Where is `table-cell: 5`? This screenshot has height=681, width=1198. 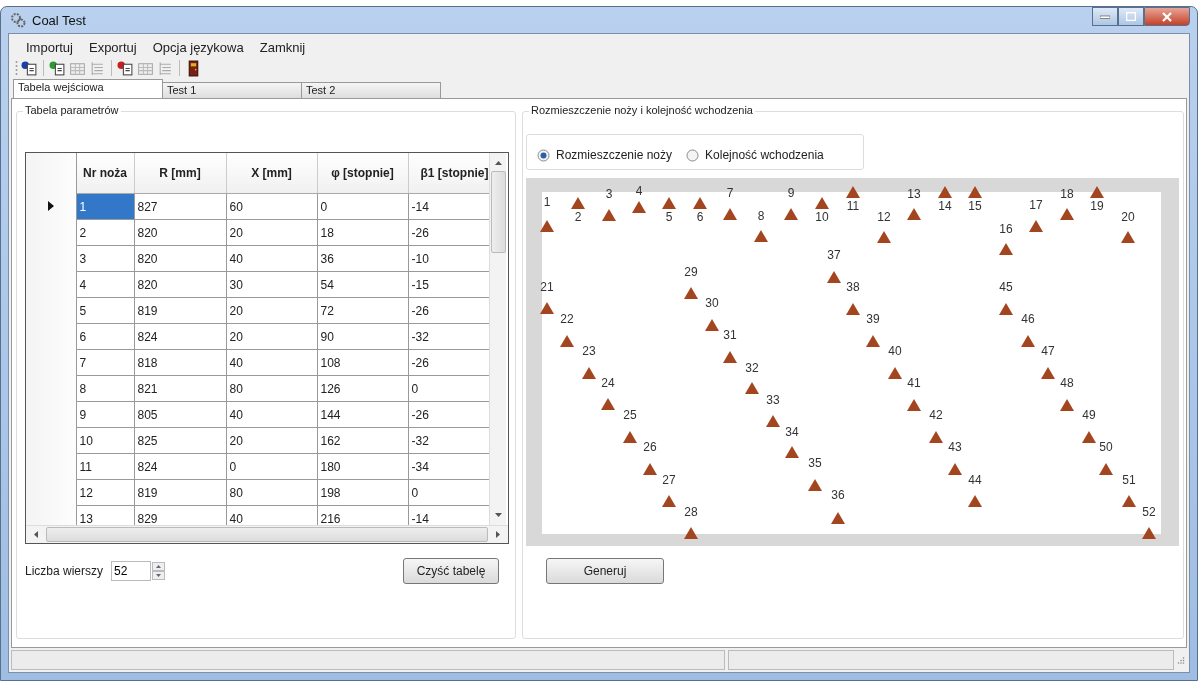
table-cell: 5 is located at coordinates (105, 310).